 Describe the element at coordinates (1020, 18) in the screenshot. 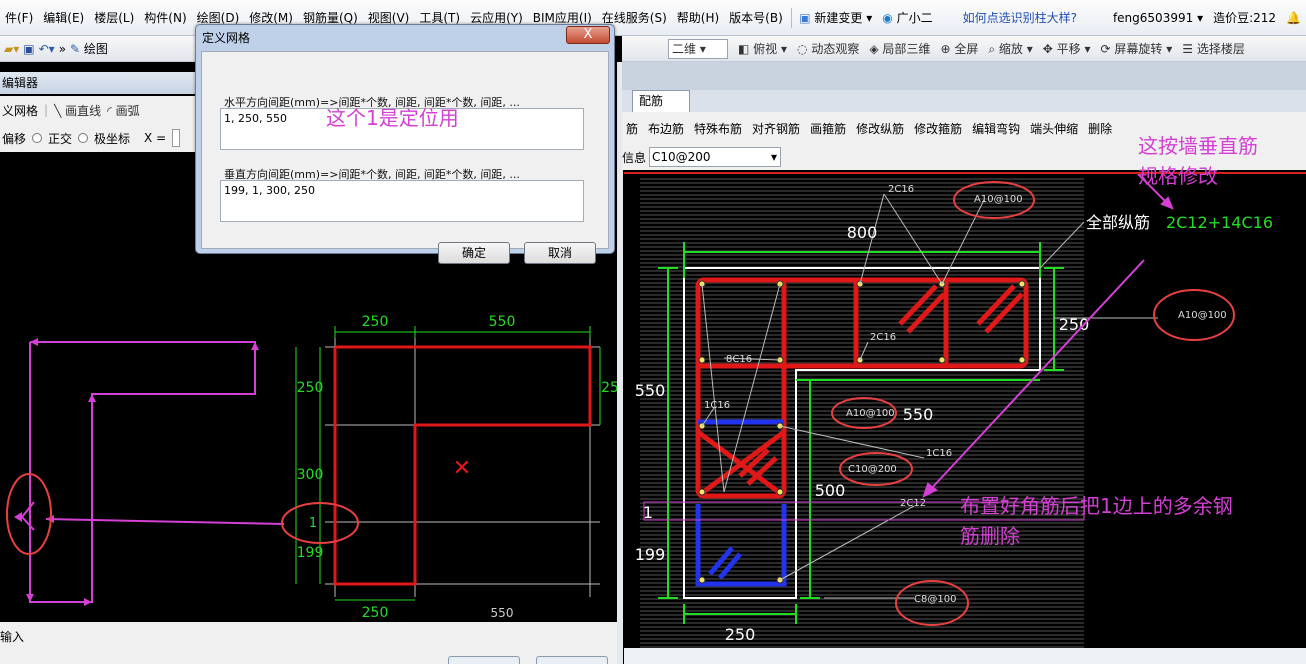

I see `help-link: 如何点选识别柱大样?` at that location.